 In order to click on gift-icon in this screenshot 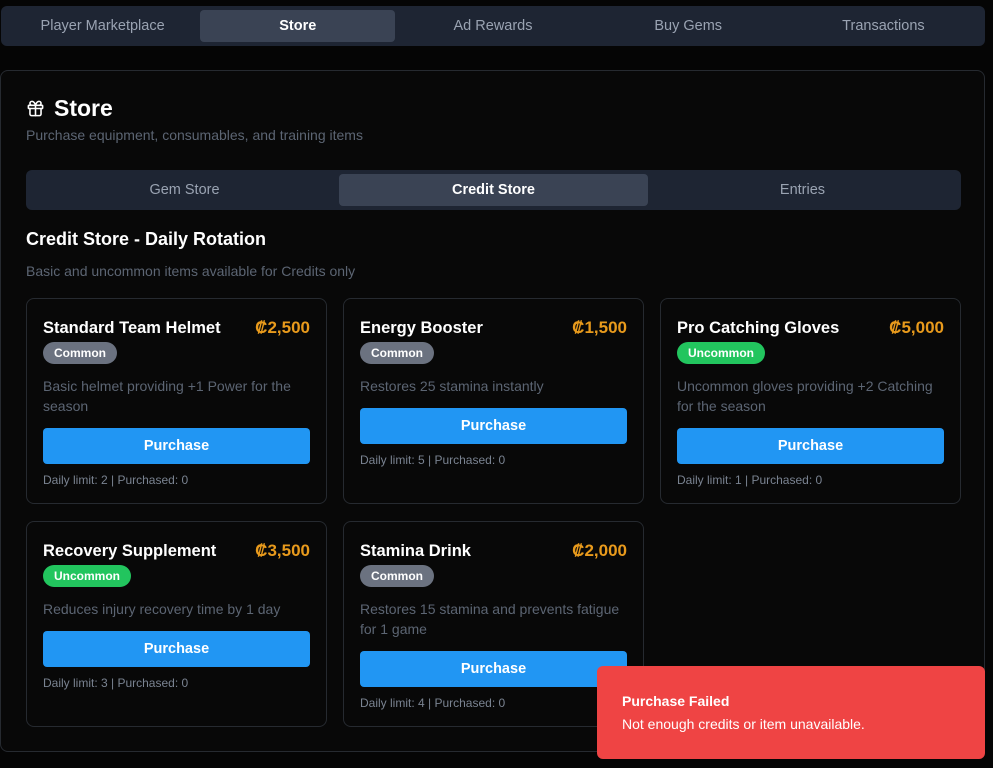, I will do `click(35, 108)`.